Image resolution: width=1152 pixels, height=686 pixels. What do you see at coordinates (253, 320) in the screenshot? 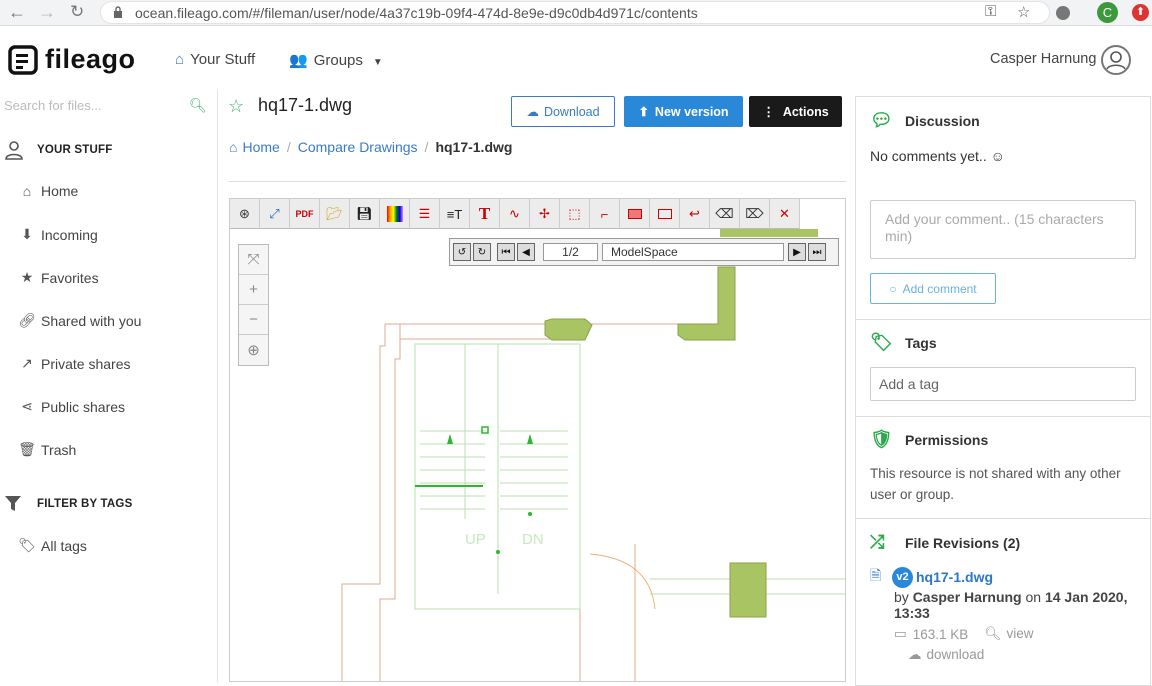
I see `zoom-out-icon: −` at bounding box center [253, 320].